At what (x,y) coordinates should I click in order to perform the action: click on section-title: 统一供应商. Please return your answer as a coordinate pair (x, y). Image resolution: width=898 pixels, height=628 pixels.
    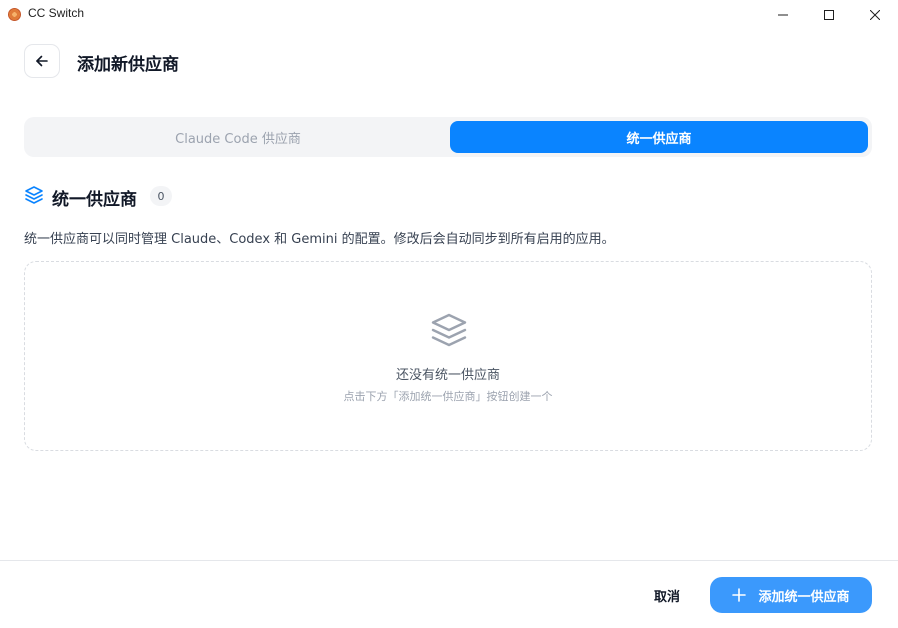
    Looking at the image, I should click on (94, 200).